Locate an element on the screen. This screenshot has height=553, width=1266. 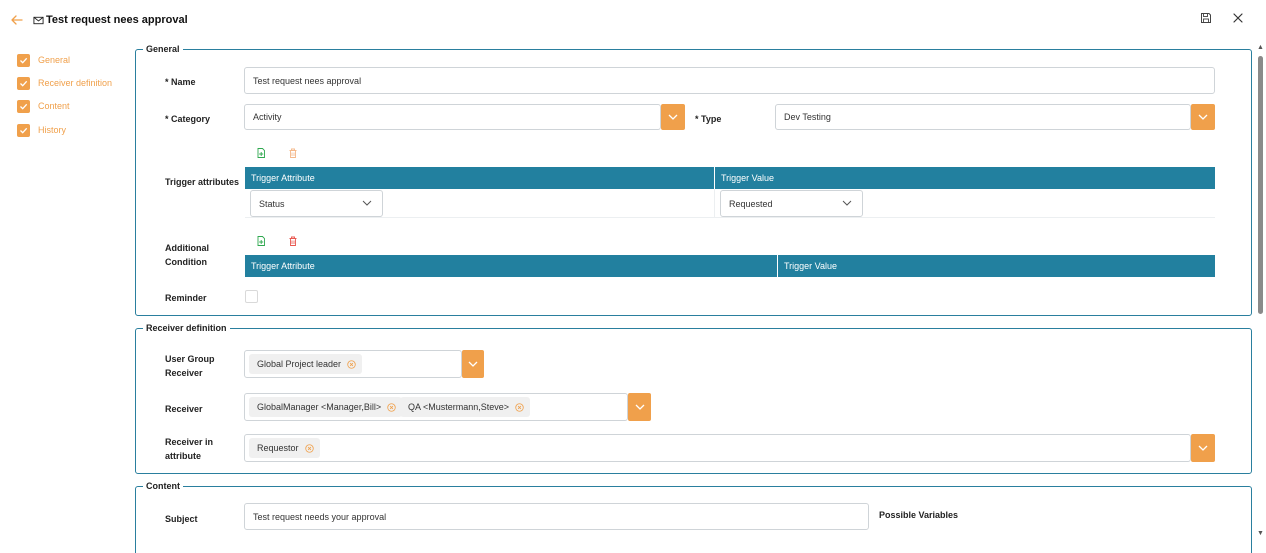
receiver-in-attribute-label-1: Receiver in is located at coordinates (189, 442).